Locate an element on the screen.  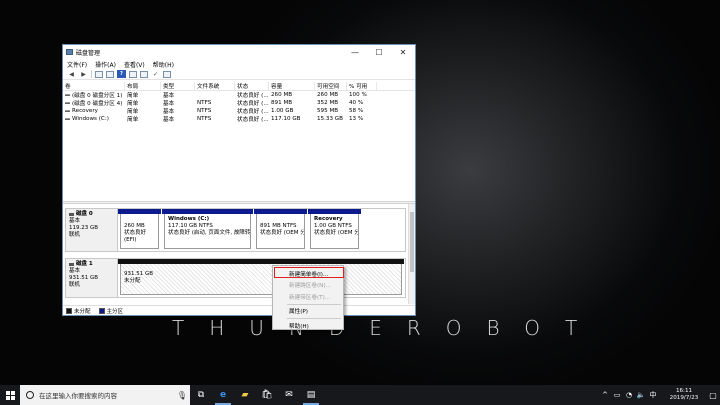
menu-action: 操作(A) is located at coordinates (105, 64).